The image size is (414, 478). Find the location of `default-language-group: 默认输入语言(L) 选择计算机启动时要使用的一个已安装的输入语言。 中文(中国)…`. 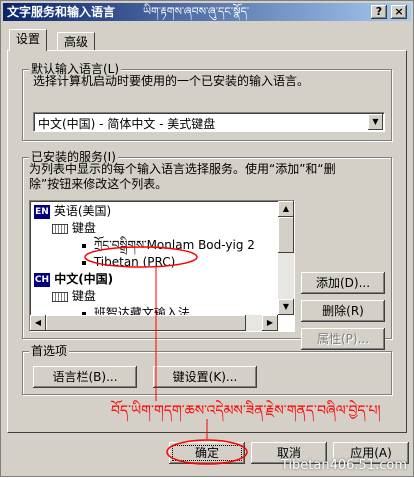

default-language-group: 默认输入语言(L) 选择计算机启动时要使用的一个已安装的输入语言。 中文(中国)… is located at coordinates (207, 101).